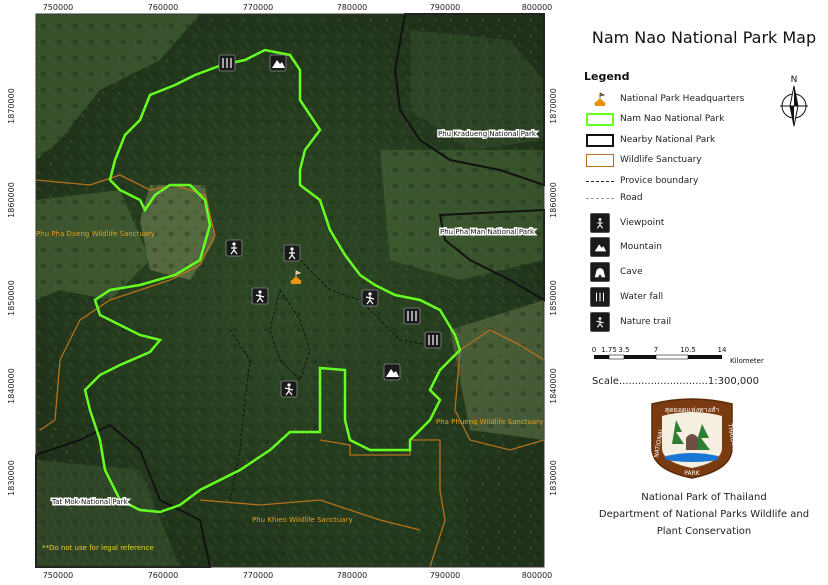 Image resolution: width=828 pixels, height=585 pixels. Describe the element at coordinates (722, 350) in the screenshot. I see `scale-tick: 14` at that location.